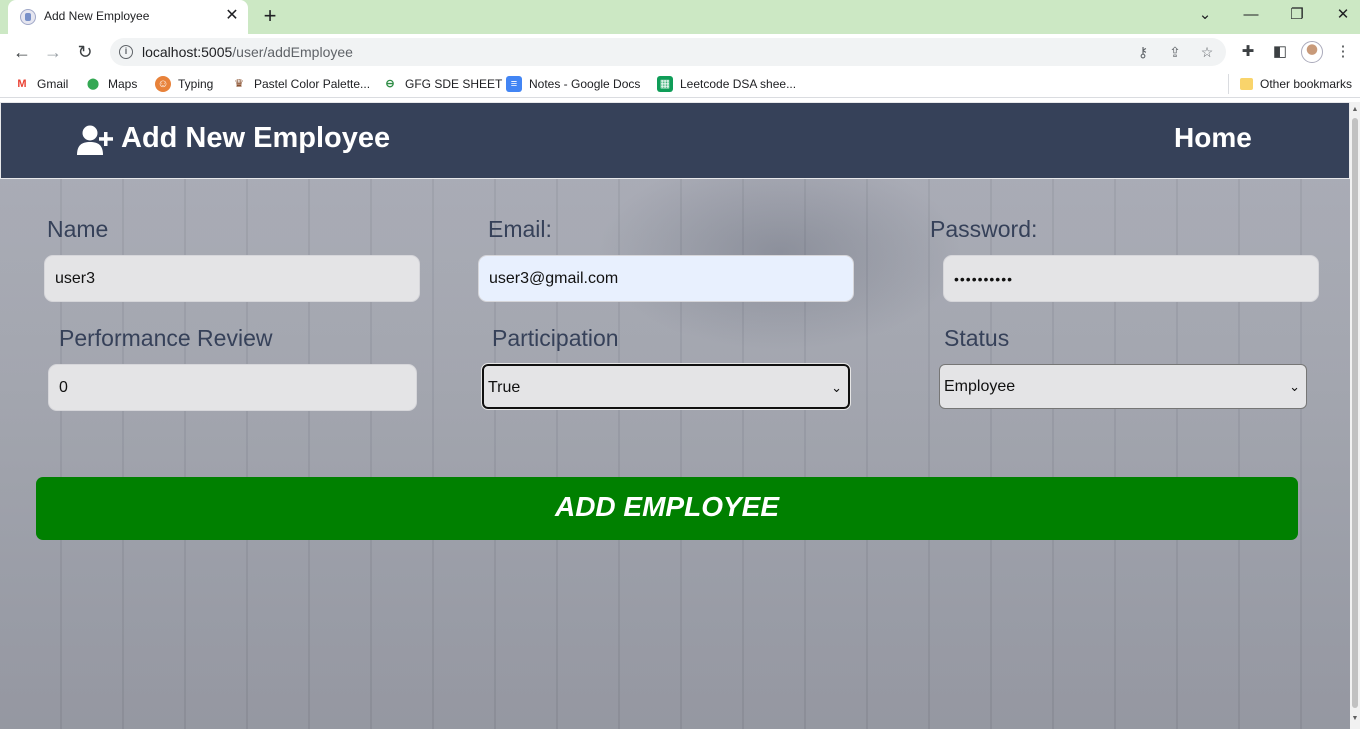 The image size is (1360, 729). I want to click on other-bookmarks-label: Other bookmarks, so click(1306, 83).